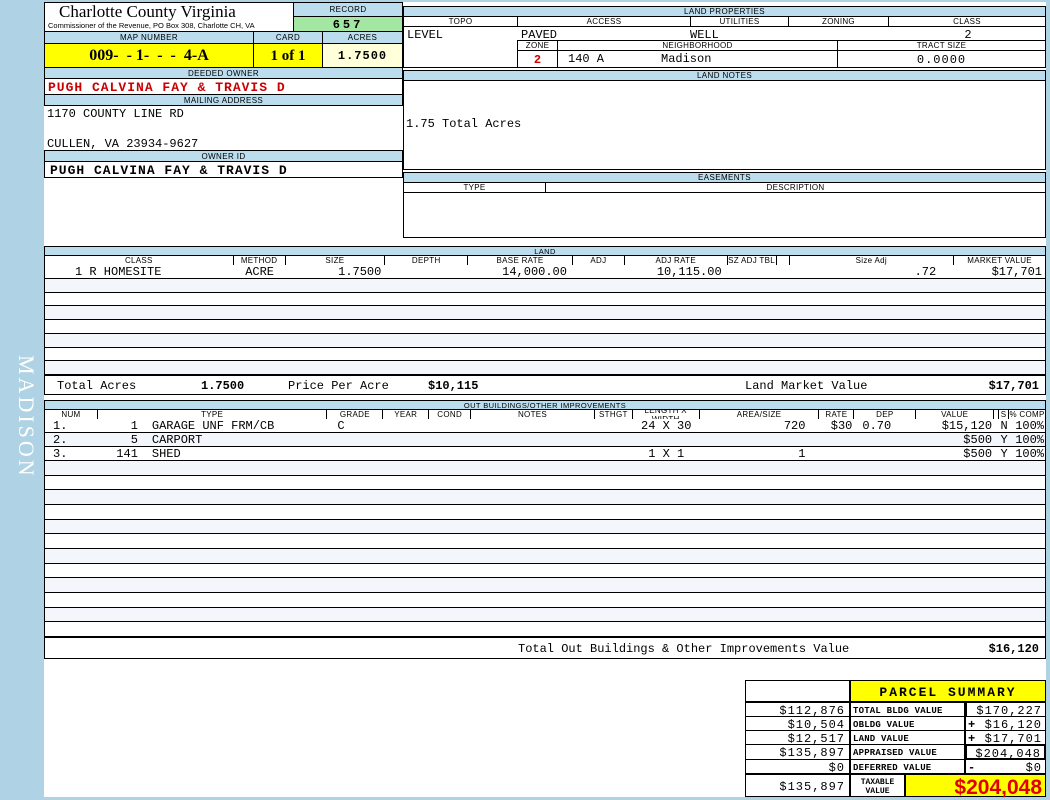 This screenshot has width=1050, height=800. I want to click on ob-row-area-size: 720, so click(794, 425).